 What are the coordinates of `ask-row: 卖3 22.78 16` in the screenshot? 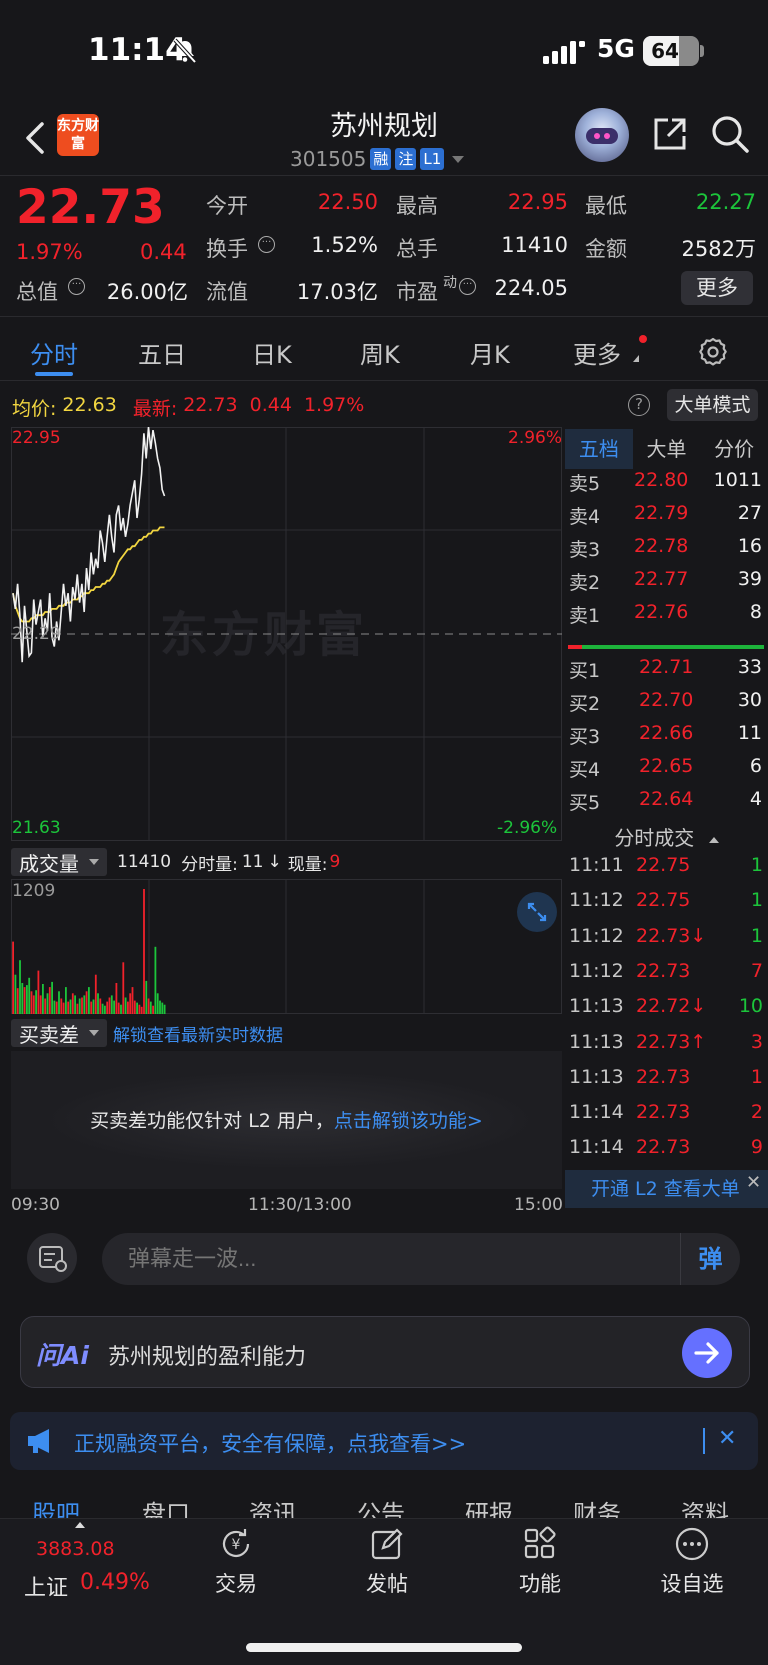 It's located at (665, 550).